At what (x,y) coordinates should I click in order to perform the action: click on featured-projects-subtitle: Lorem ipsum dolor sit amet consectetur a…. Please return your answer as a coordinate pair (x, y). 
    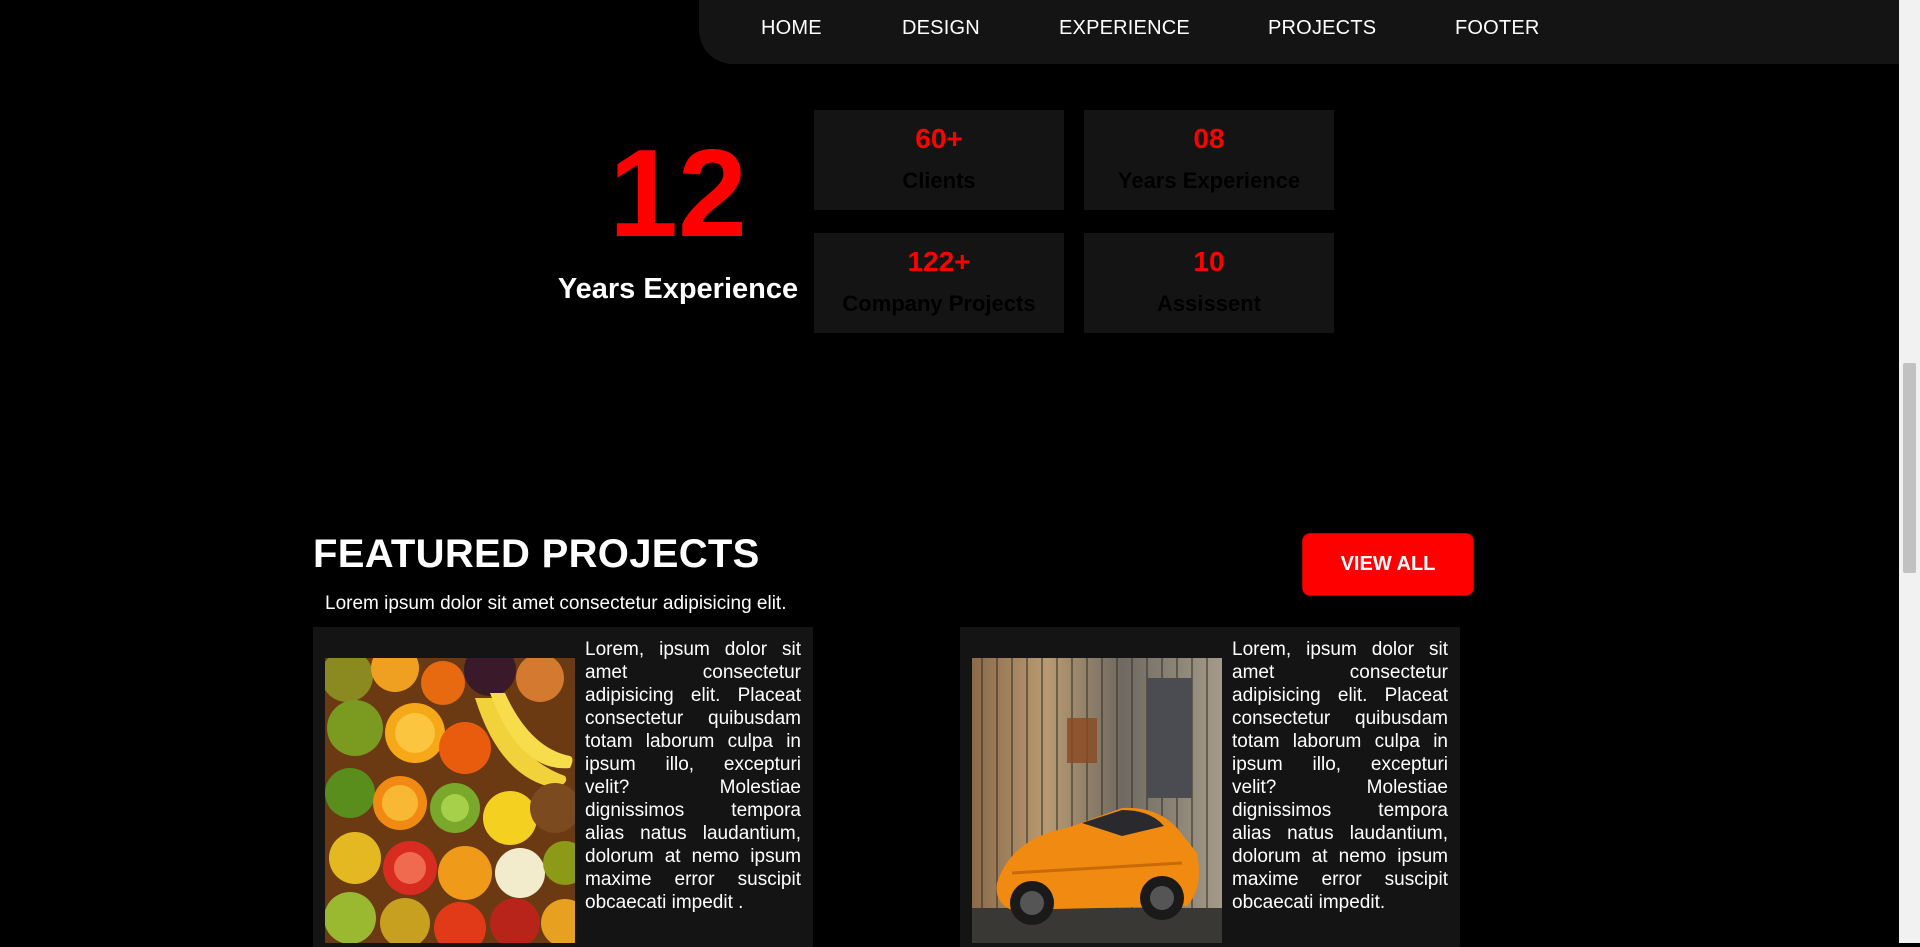
    Looking at the image, I should click on (556, 603).